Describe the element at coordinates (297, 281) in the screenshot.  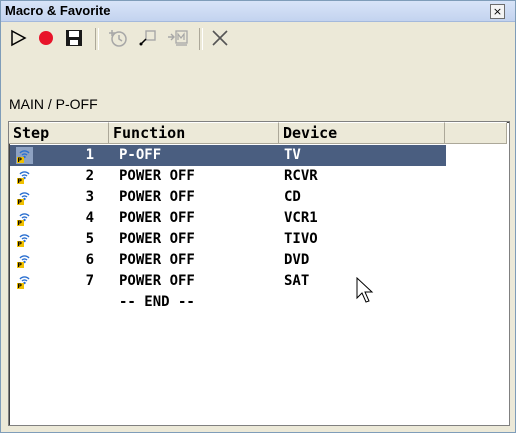
I see `device-name: SAT` at that location.